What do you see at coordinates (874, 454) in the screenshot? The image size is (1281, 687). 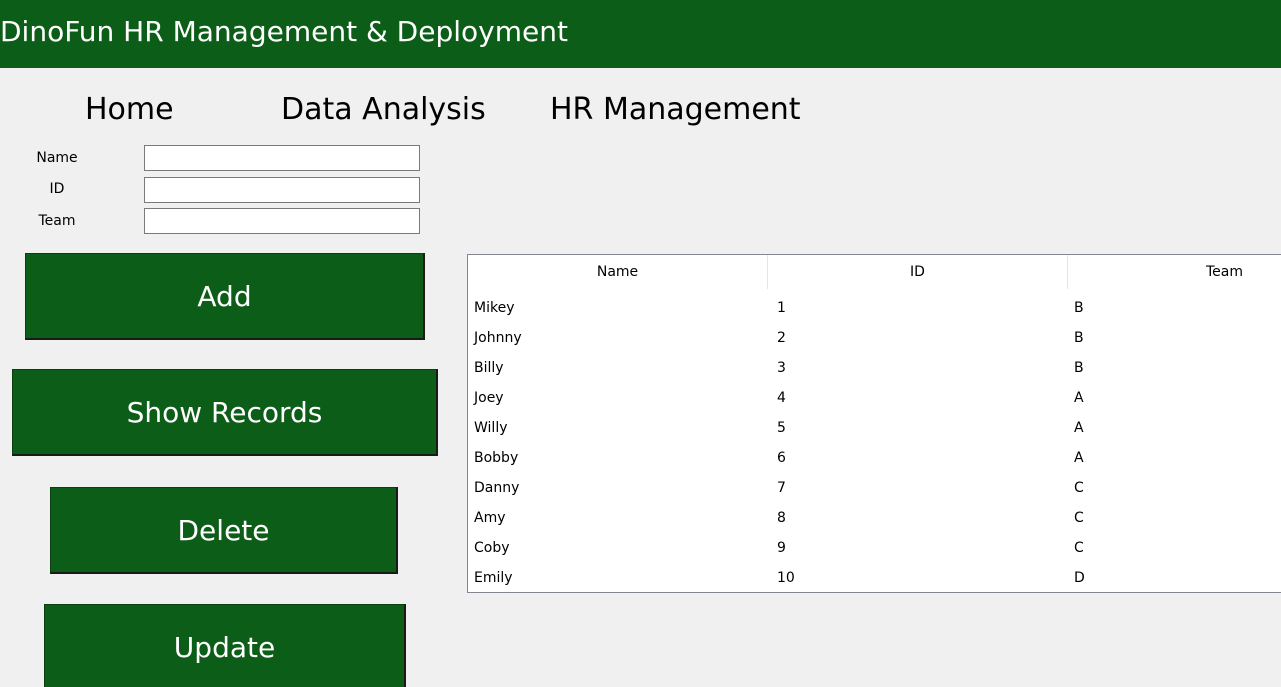 I see `table-row: Bobby 6 A` at bounding box center [874, 454].